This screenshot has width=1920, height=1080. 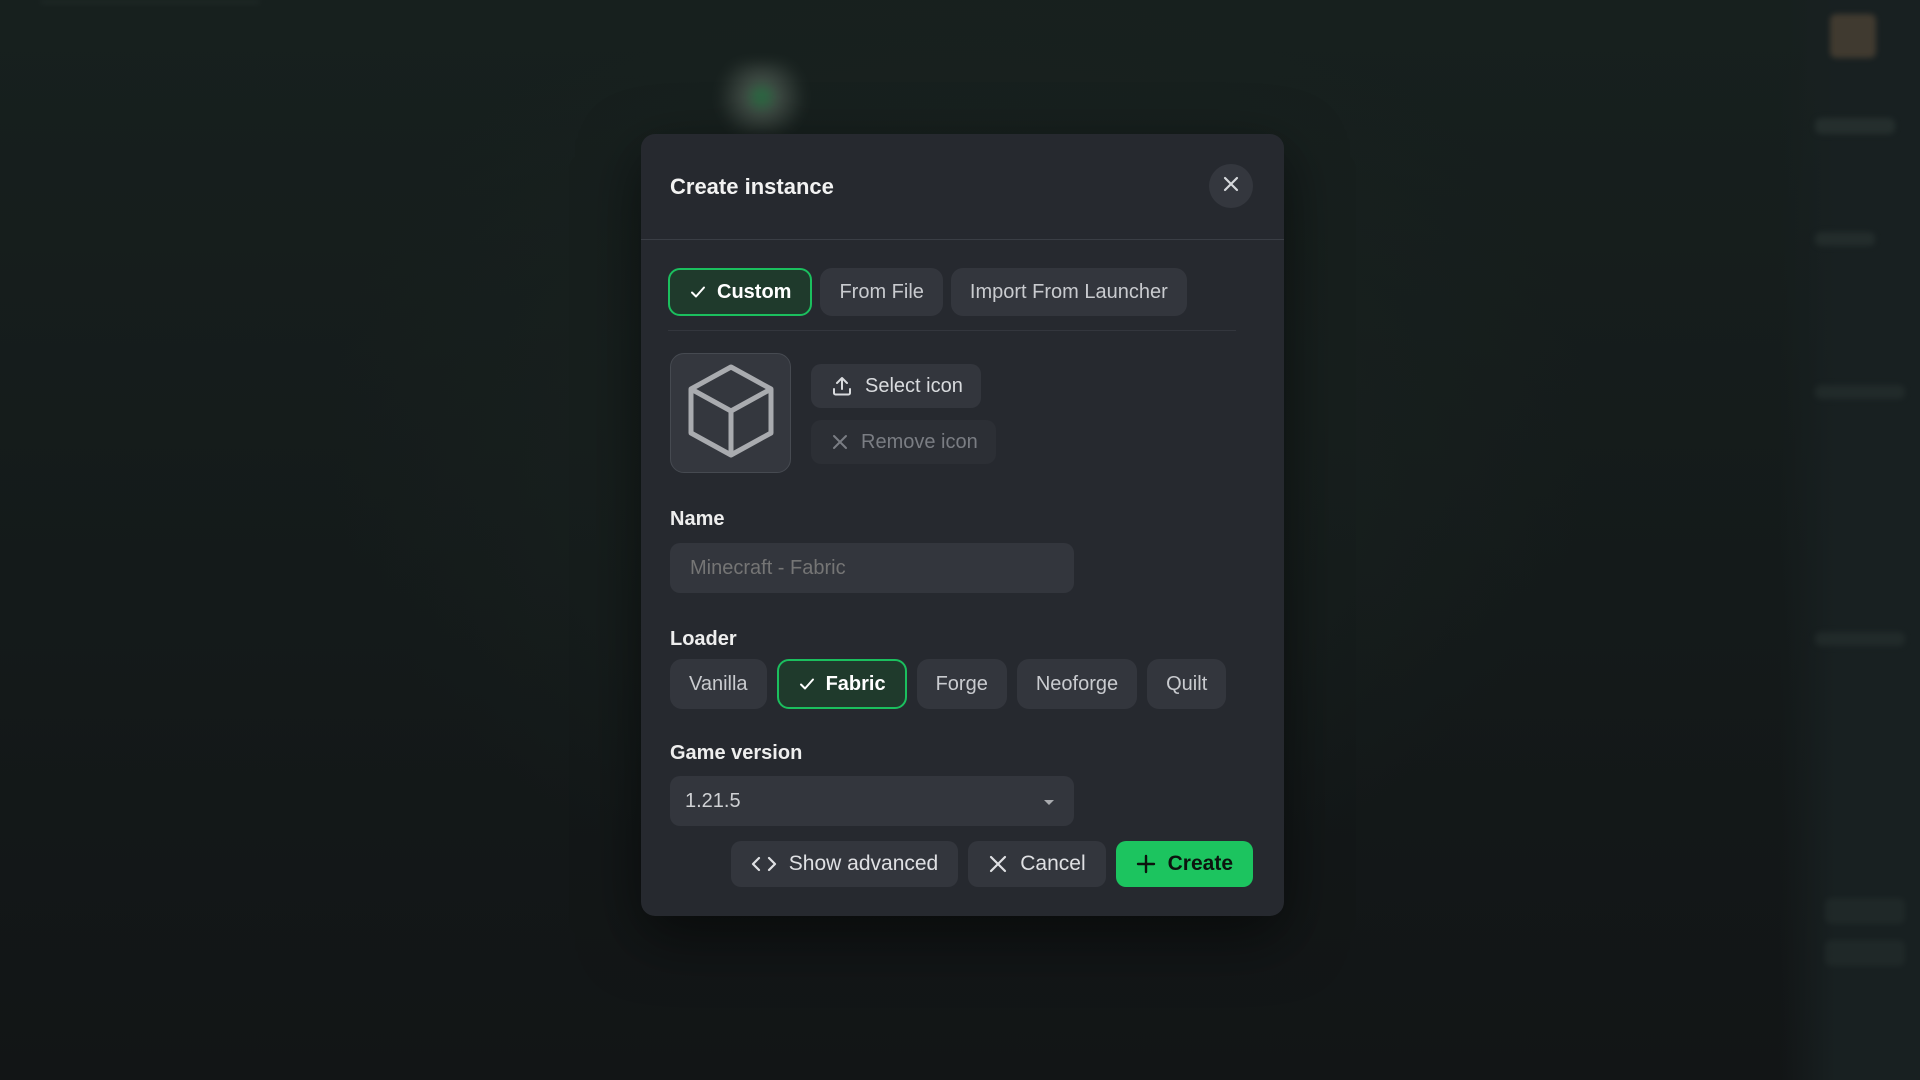 What do you see at coordinates (1049, 801) in the screenshot?
I see `dropdown-arrow-icon` at bounding box center [1049, 801].